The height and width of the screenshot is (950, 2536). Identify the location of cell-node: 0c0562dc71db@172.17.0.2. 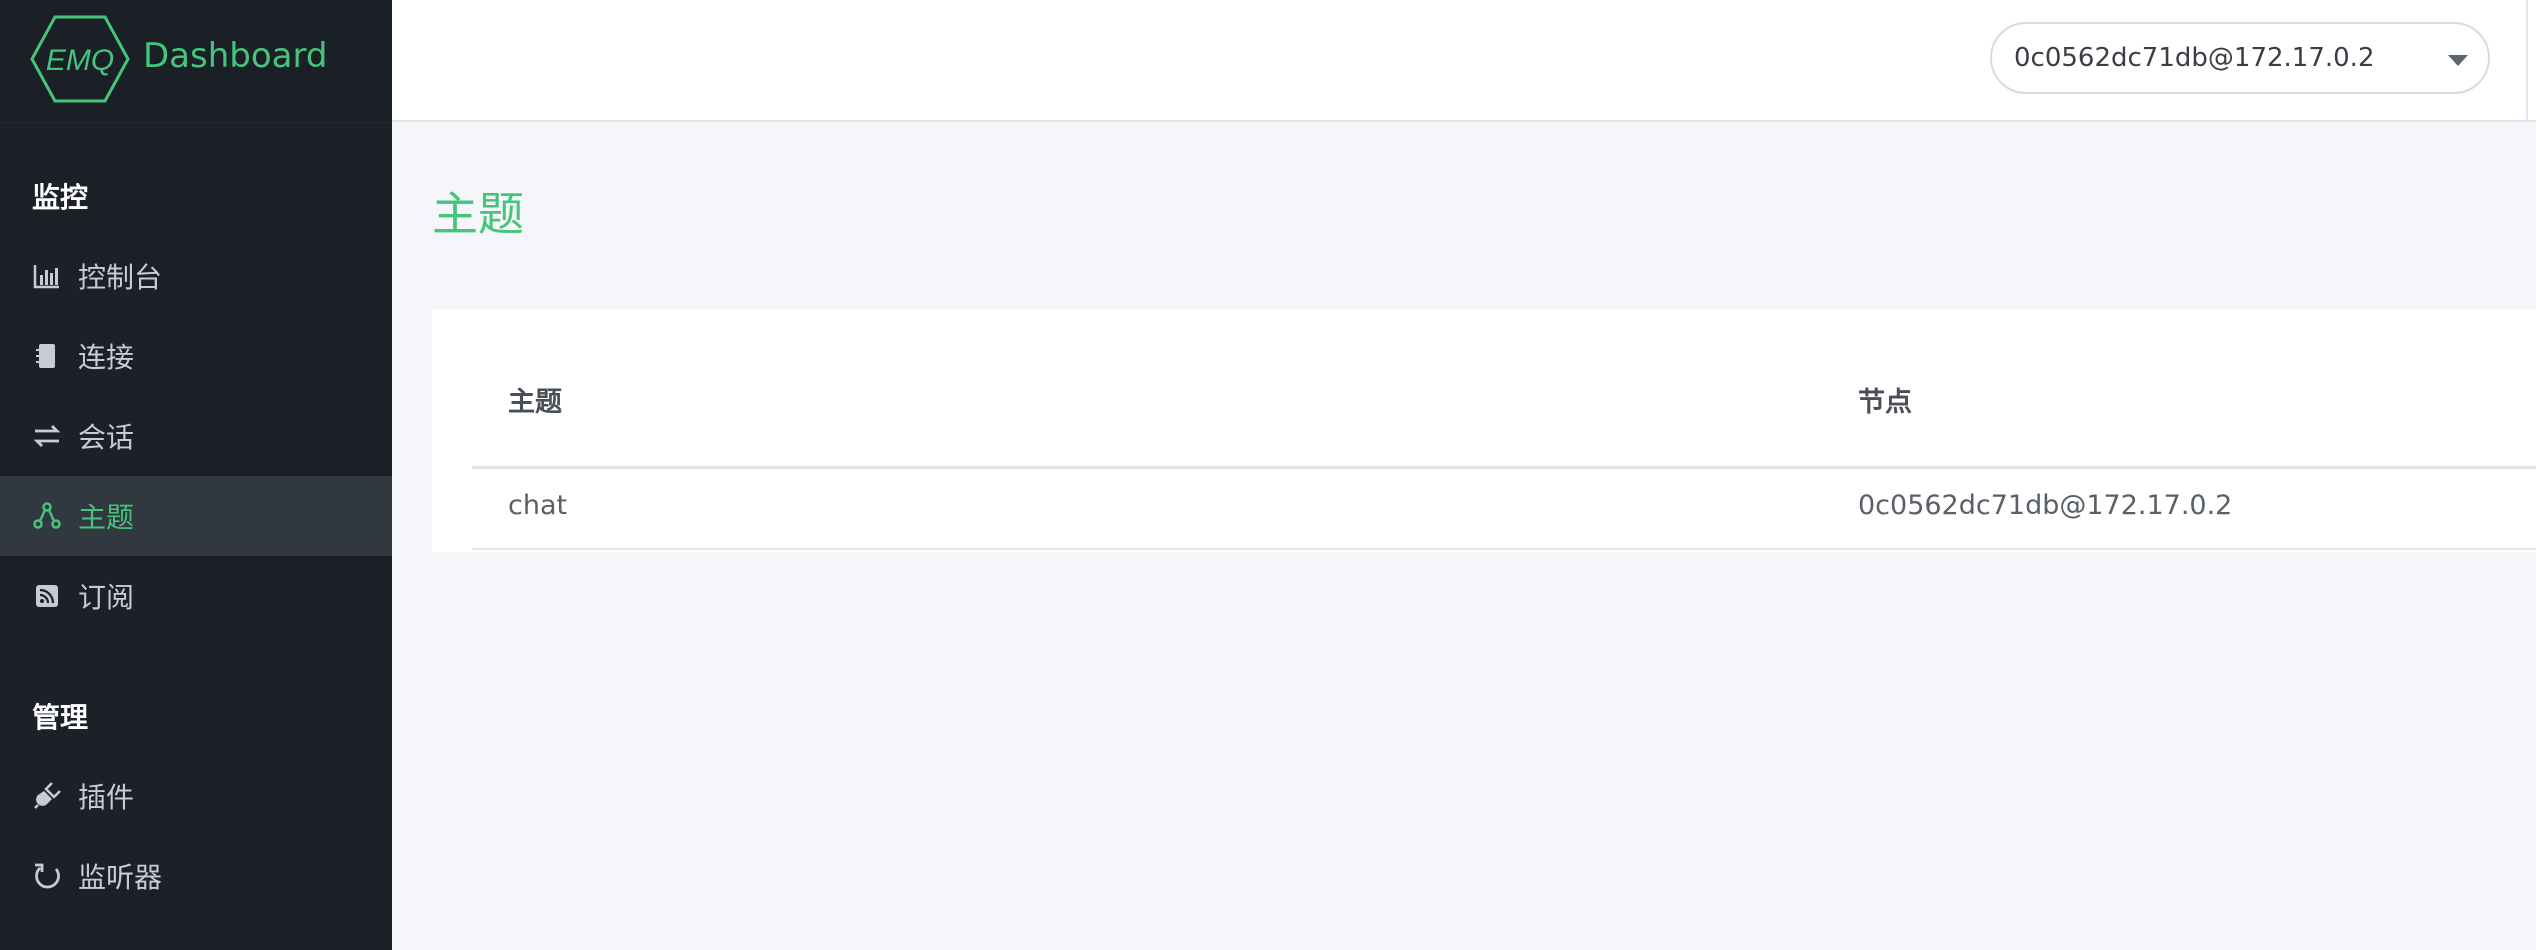
(2045, 505).